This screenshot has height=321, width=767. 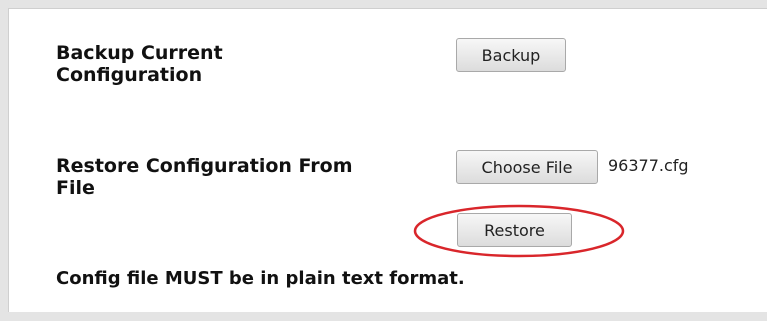 I want to click on frame-bottom-border, so click(x=383, y=316).